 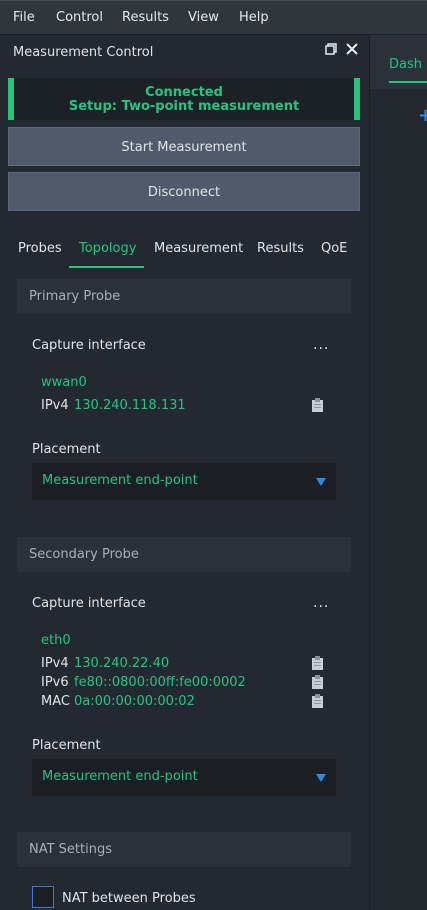 What do you see at coordinates (398, 499) in the screenshot?
I see `dashboard-content: +` at bounding box center [398, 499].